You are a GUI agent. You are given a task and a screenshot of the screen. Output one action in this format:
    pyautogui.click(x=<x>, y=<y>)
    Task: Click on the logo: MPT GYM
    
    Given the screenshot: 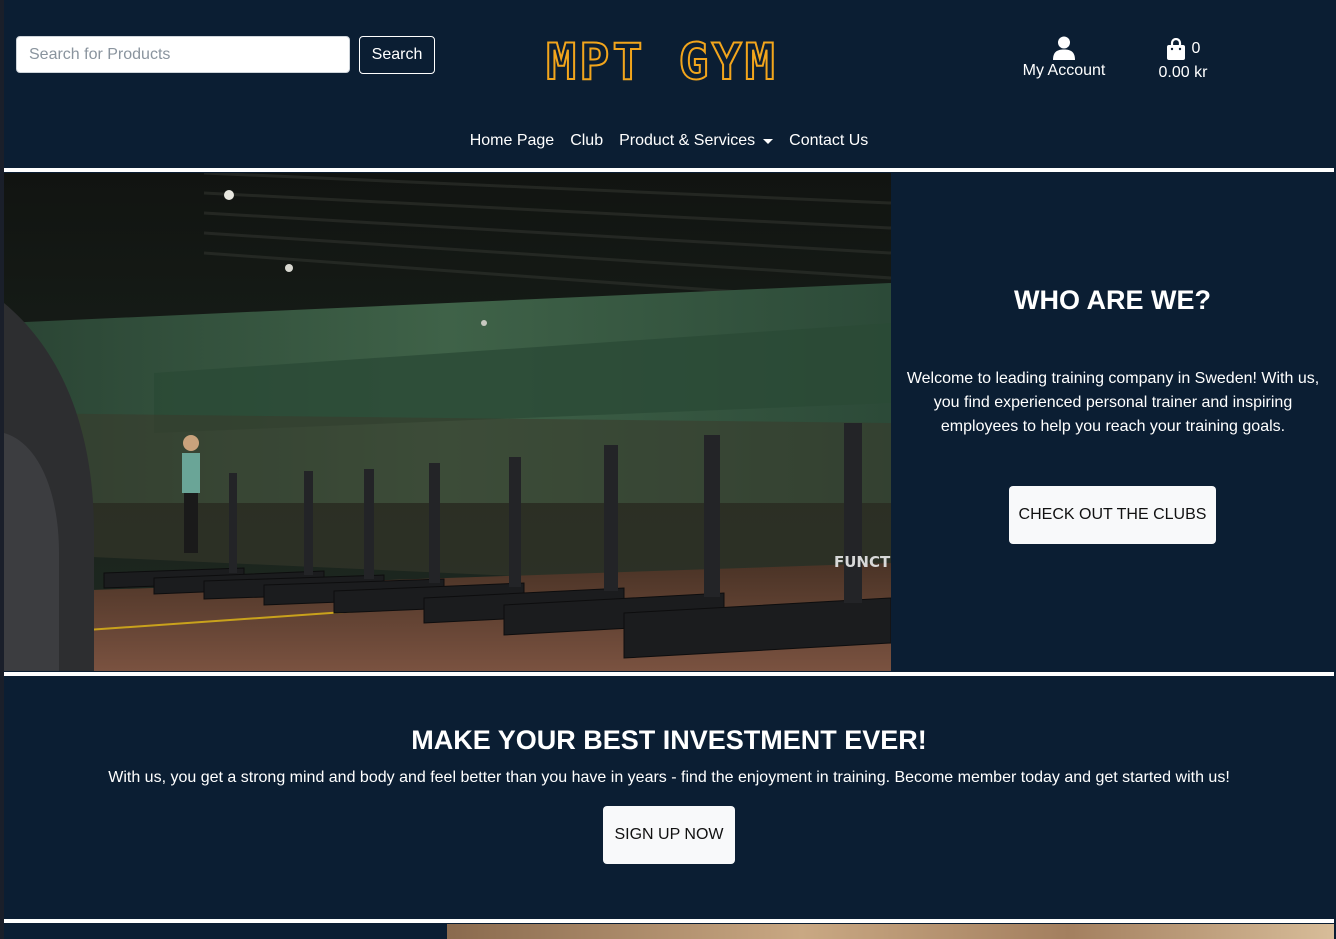 What is the action you would take?
    pyautogui.click(x=662, y=62)
    